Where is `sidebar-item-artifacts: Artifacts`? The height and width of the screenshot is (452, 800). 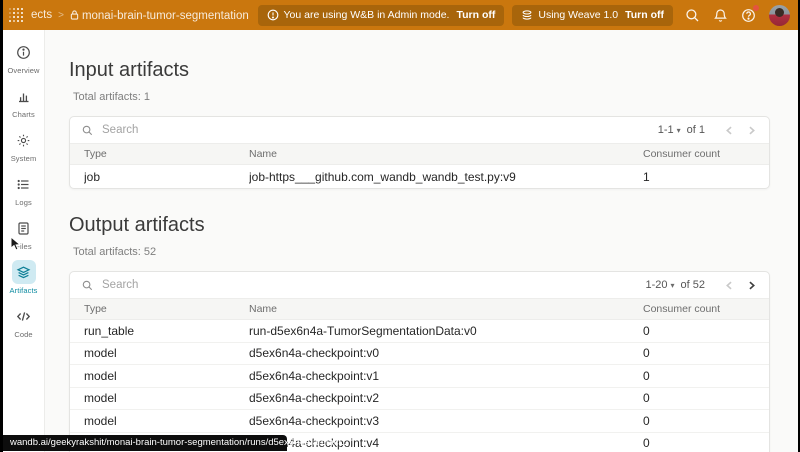 sidebar-item-artifacts: Artifacts is located at coordinates (23, 277).